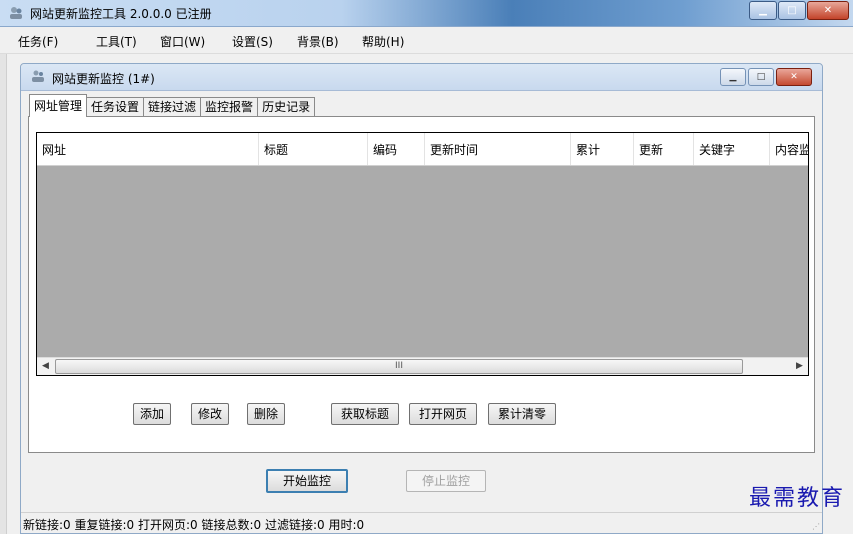 This screenshot has height=534, width=853. Describe the element at coordinates (38, 76) in the screenshot. I see `child-window-icon` at that location.